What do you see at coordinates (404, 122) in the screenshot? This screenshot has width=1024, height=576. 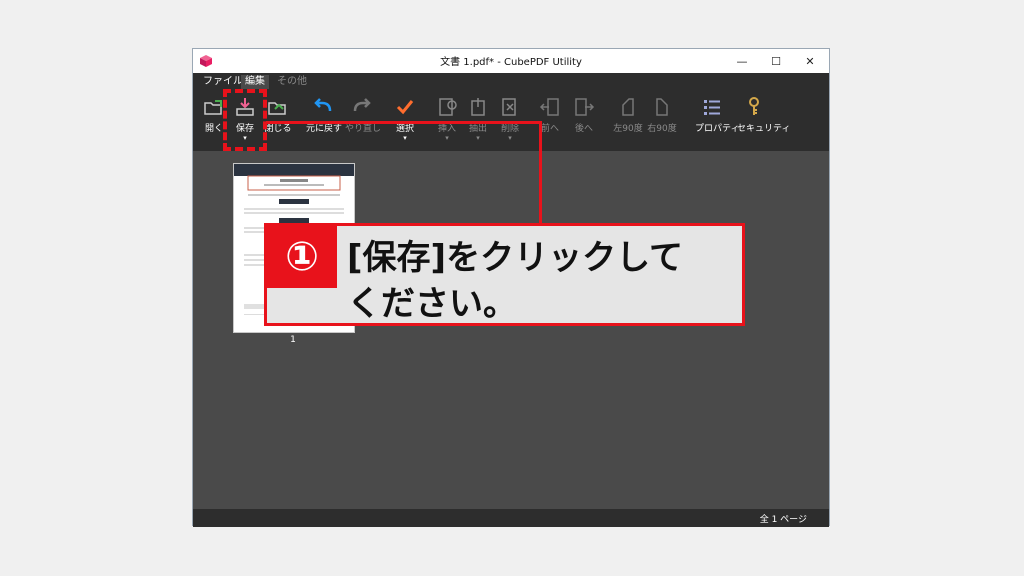 I see `callout-connector-line` at bounding box center [404, 122].